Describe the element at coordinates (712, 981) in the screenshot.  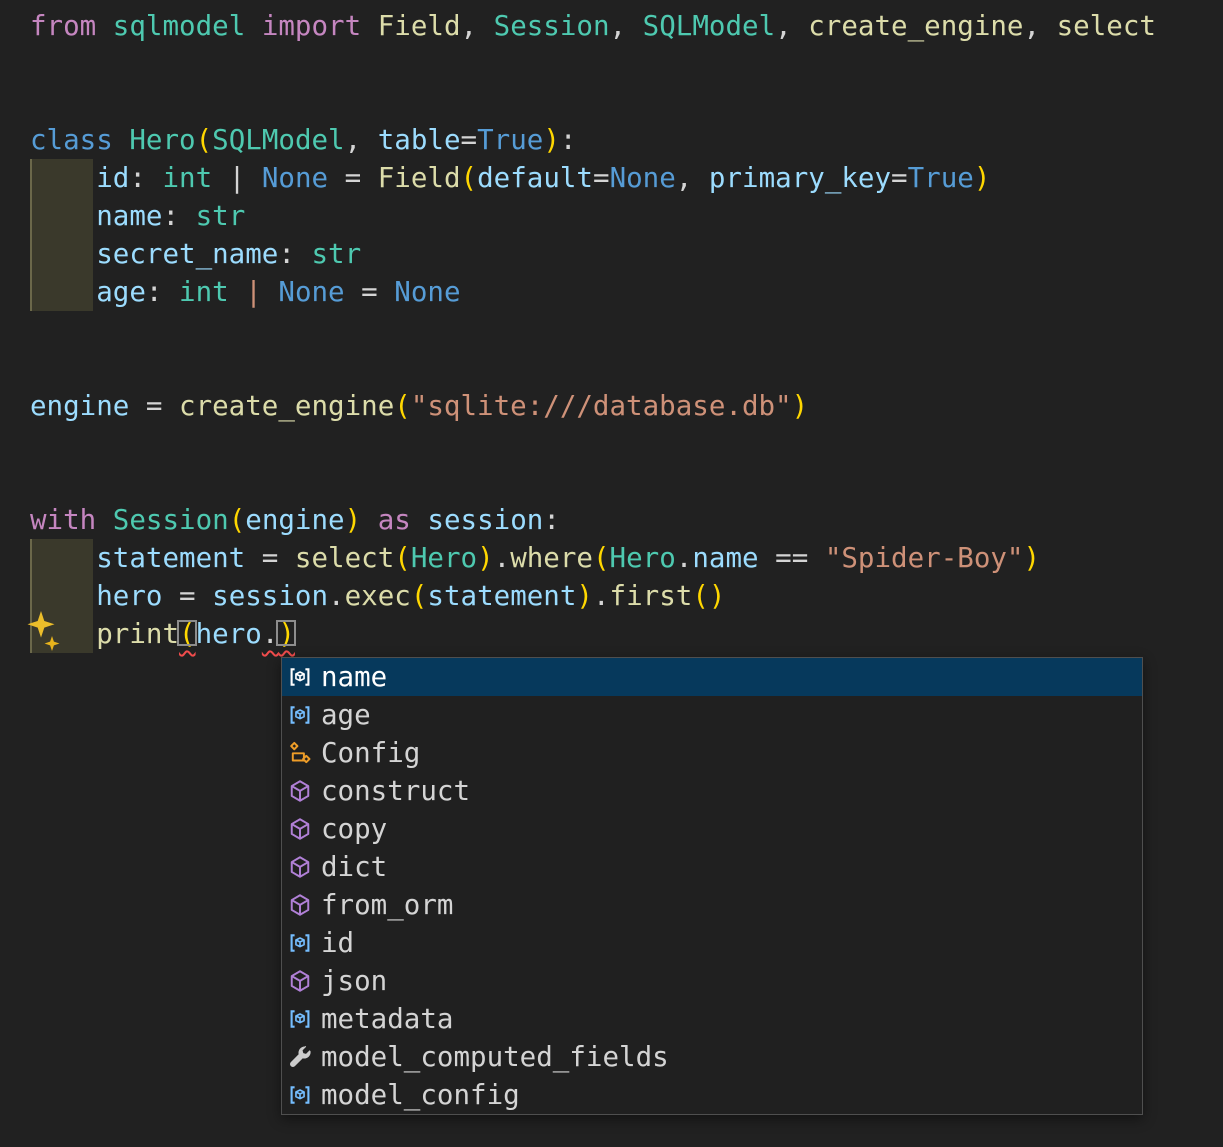
I see `suggestion-item-json: json` at that location.